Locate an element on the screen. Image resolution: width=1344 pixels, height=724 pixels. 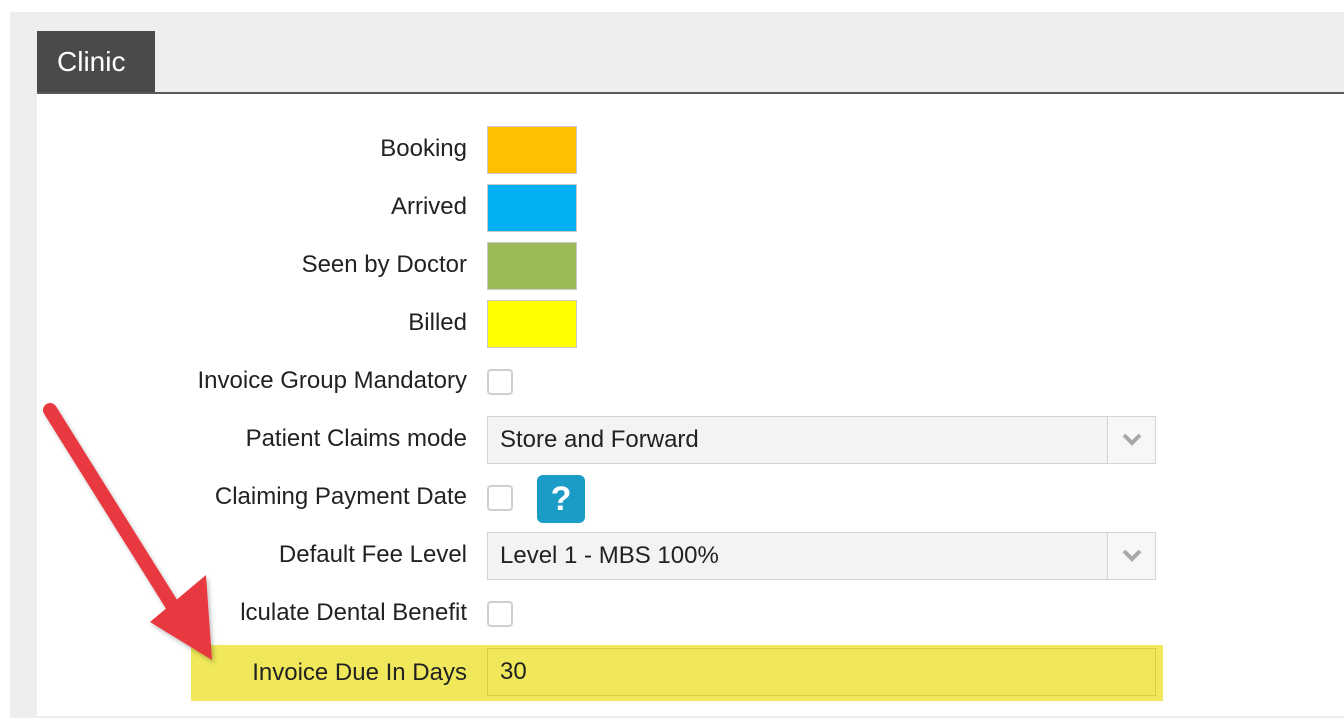
default-fee-level-value: Level 1 - MBS 100% is located at coordinates (609, 555).